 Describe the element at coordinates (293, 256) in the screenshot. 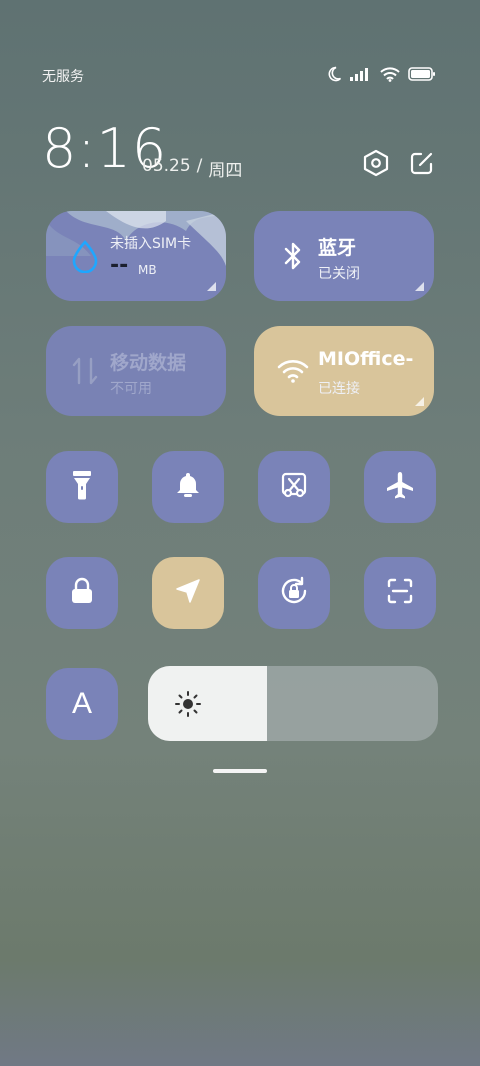

I see `bluetooth-icon` at that location.